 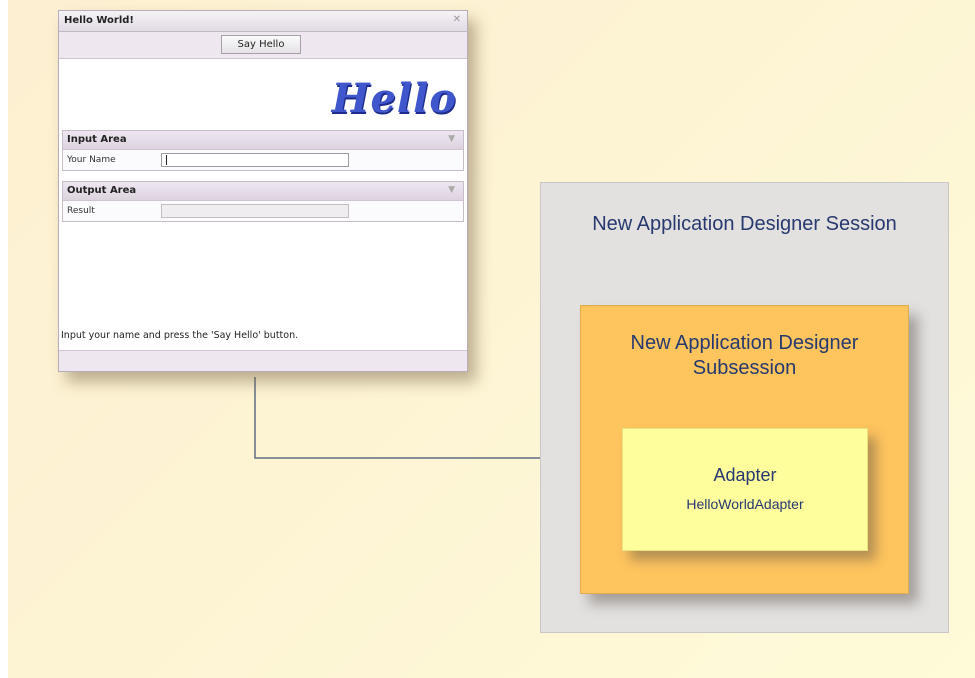 What do you see at coordinates (166, 160) in the screenshot?
I see `text-cursor` at bounding box center [166, 160].